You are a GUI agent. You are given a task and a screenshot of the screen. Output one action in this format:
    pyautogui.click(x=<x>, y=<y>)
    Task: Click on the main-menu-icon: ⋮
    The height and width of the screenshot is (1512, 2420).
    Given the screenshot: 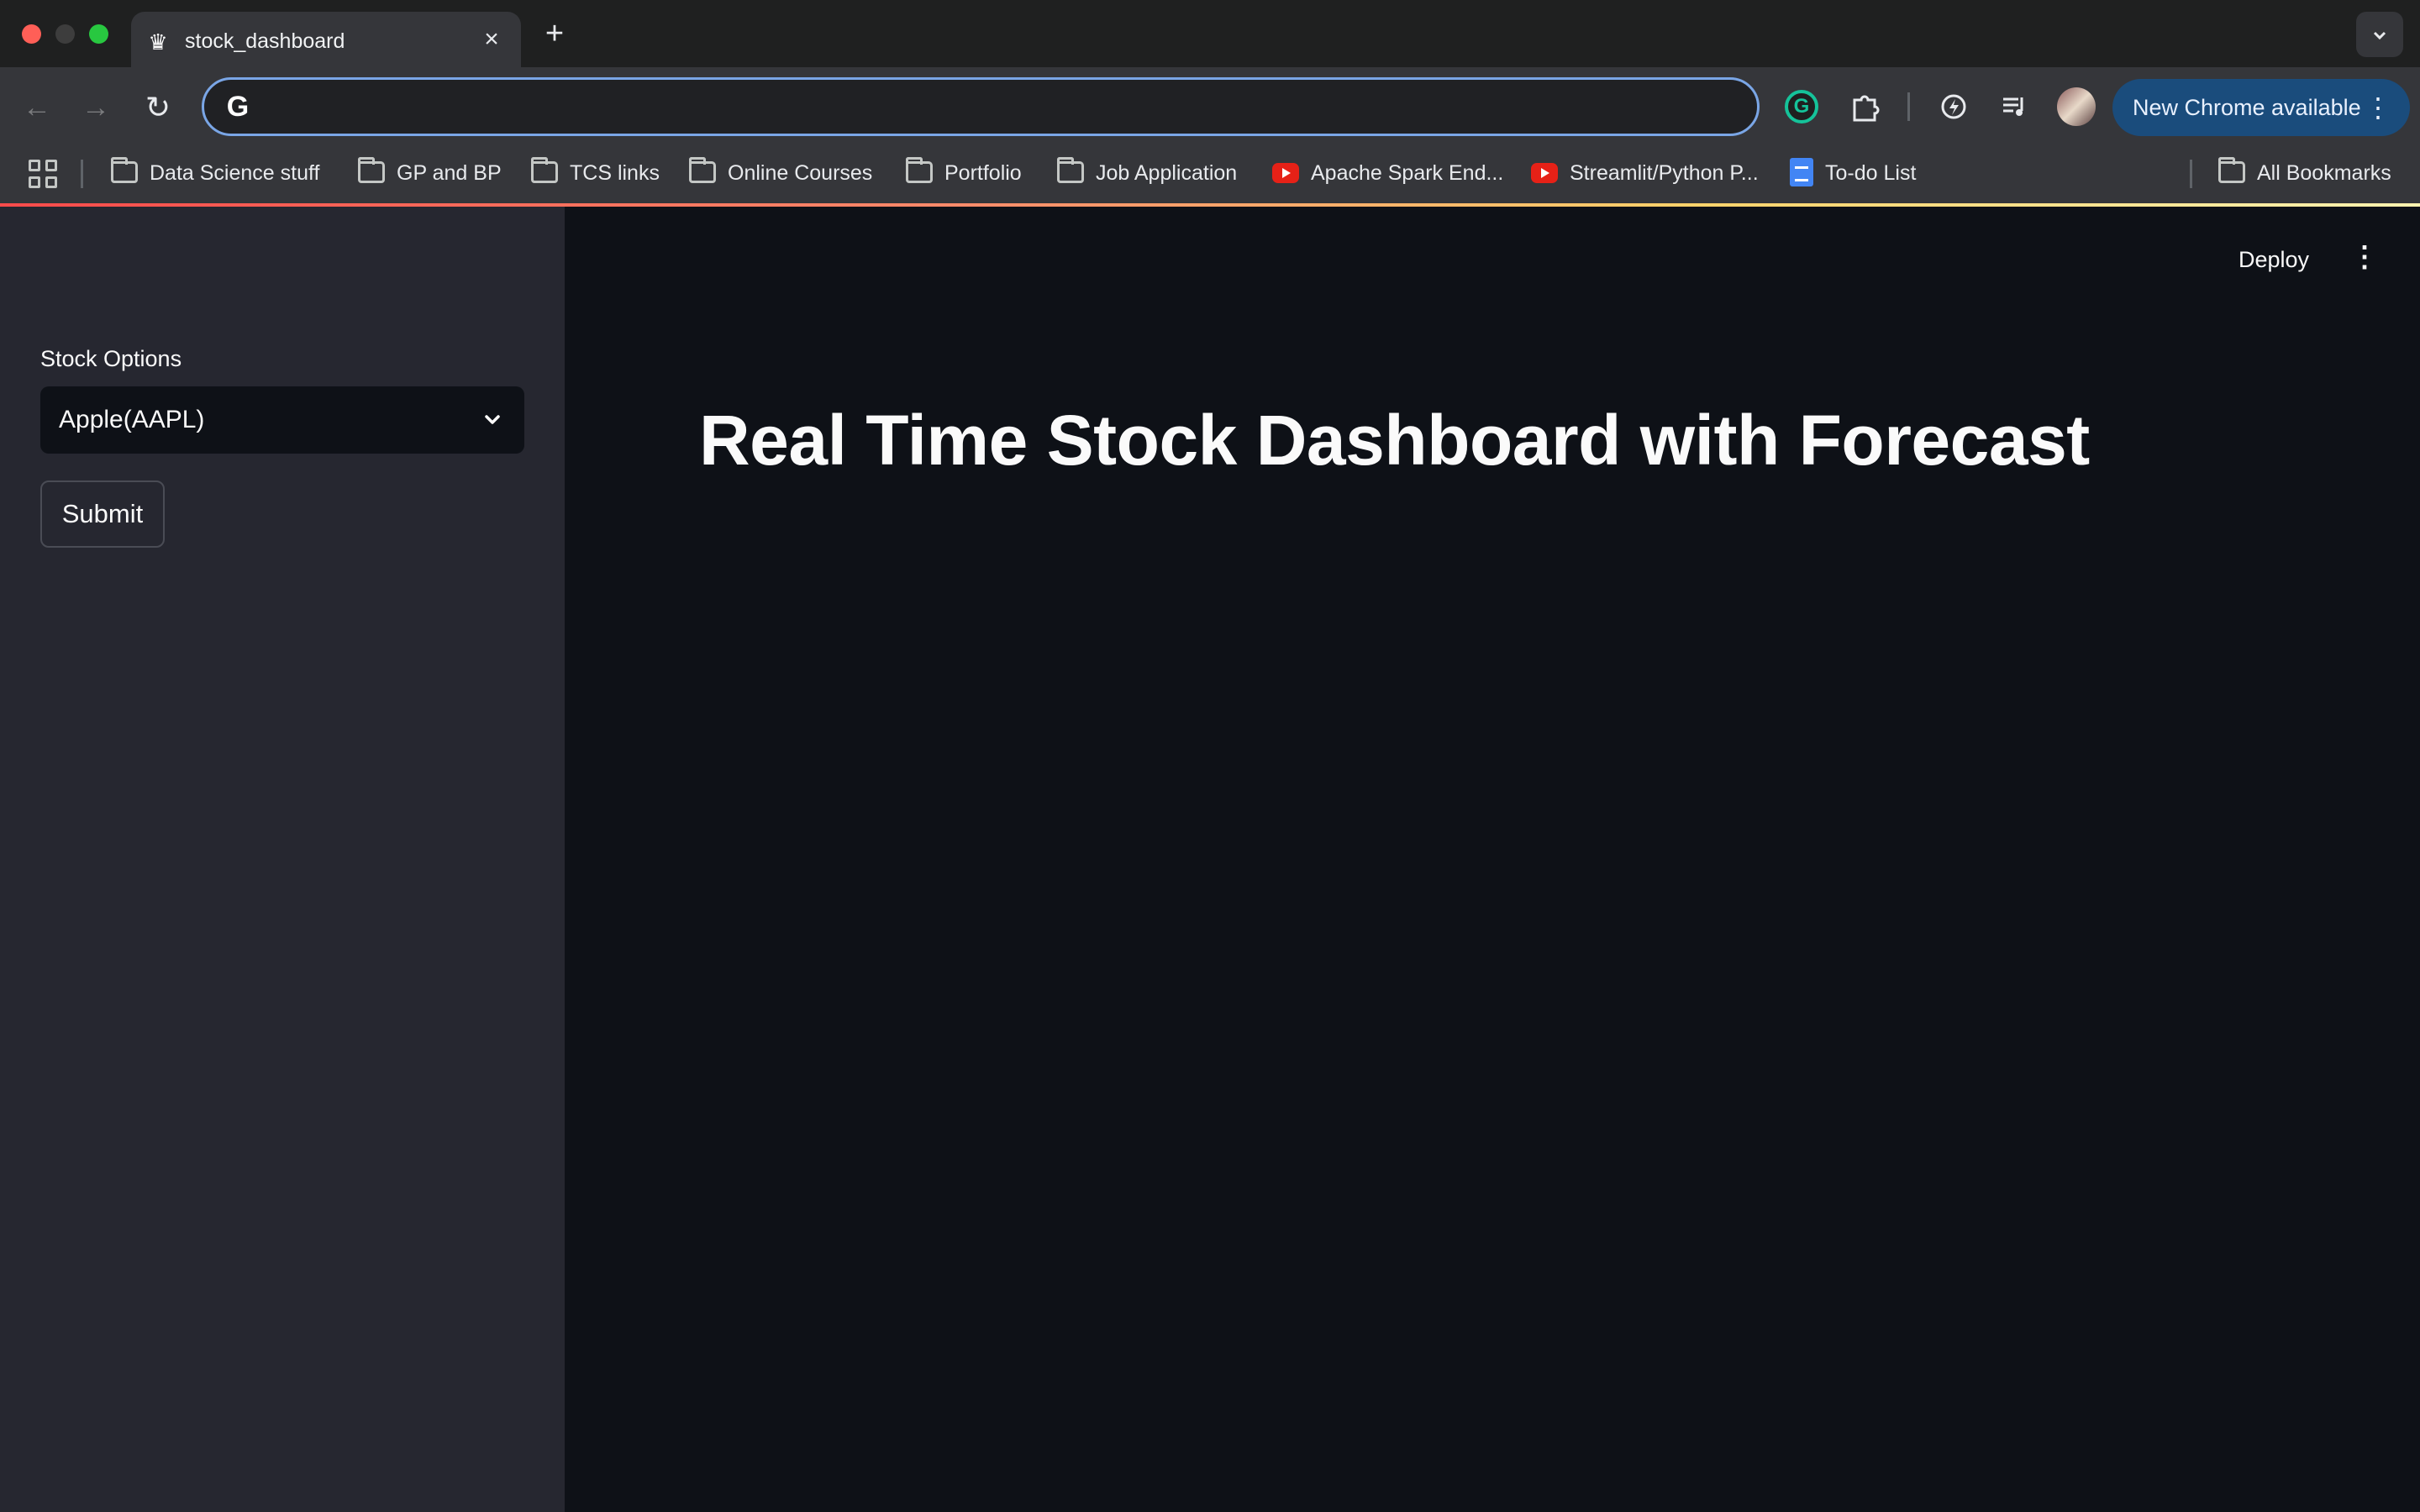 What is the action you would take?
    pyautogui.click(x=2364, y=257)
    